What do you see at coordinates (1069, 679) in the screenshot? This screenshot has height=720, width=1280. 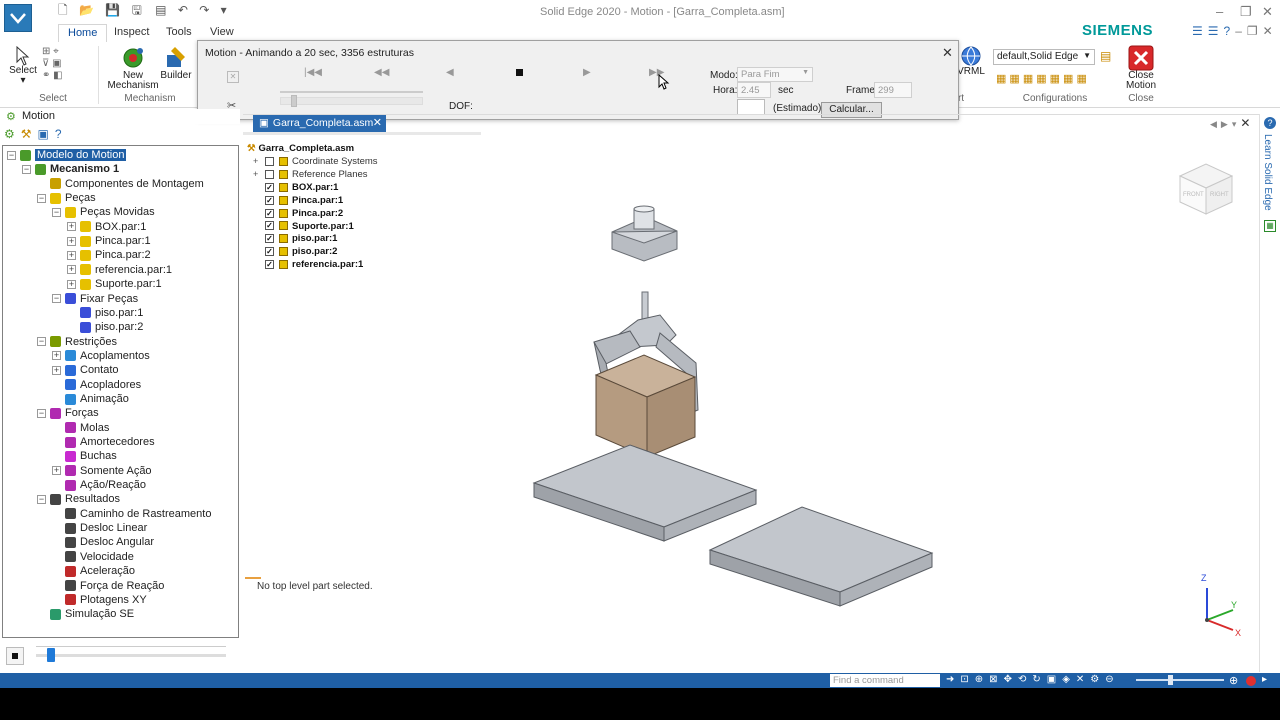 I see `view-orient-icon: ◈` at bounding box center [1069, 679].